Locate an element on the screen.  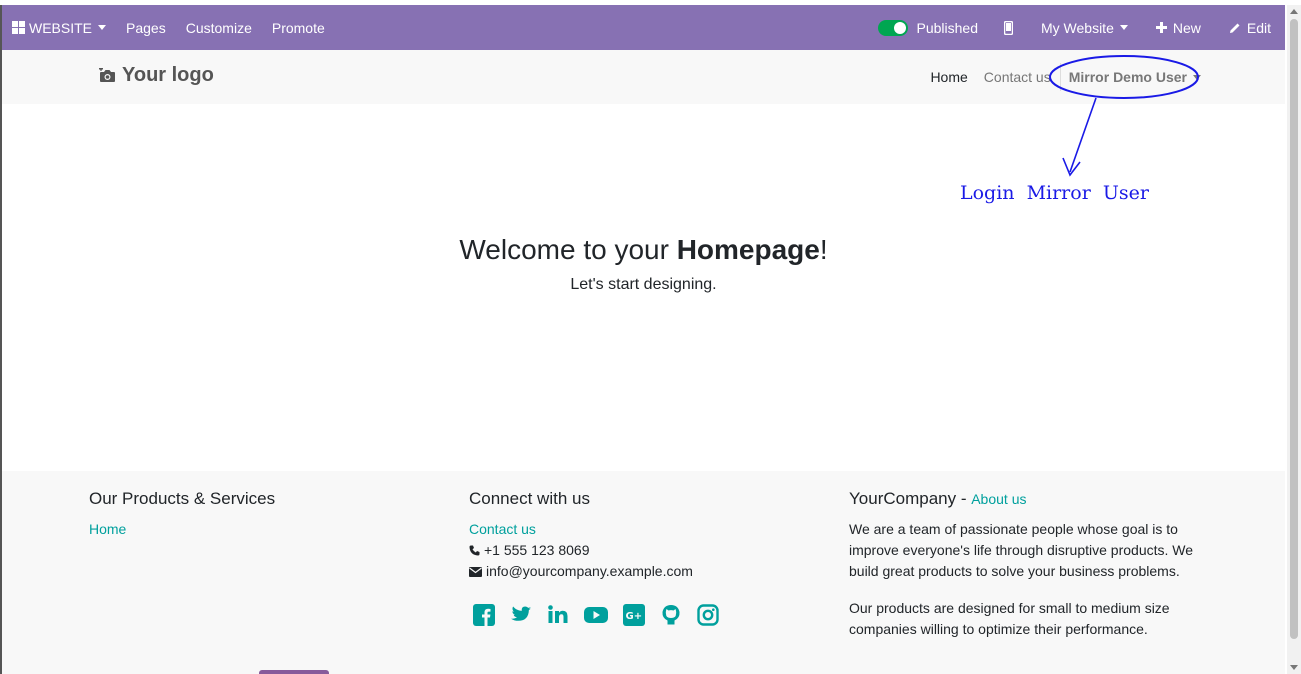
menu-customize: Customize is located at coordinates (219, 27).